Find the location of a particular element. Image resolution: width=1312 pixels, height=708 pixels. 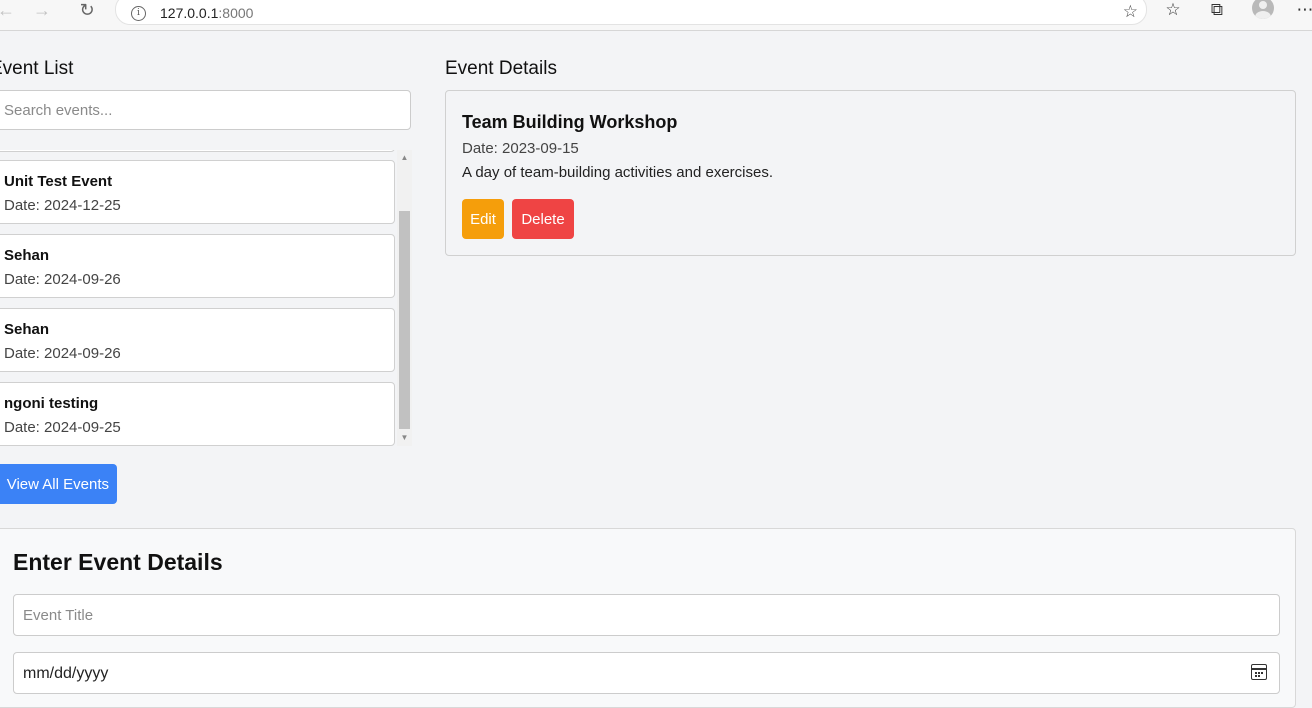

date-placeholder: mm/dd/yyyy is located at coordinates (66, 673).